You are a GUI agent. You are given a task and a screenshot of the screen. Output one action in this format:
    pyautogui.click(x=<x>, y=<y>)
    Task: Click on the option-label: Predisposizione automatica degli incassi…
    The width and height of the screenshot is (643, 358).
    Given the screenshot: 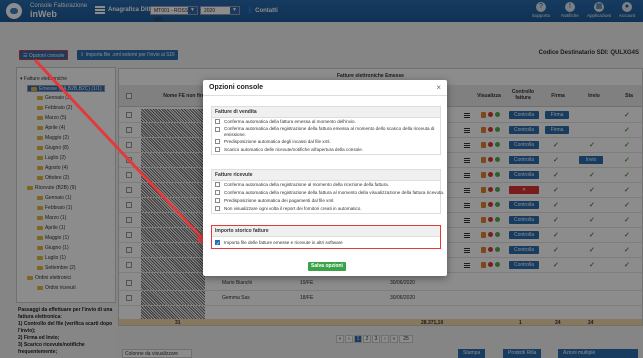 What is the action you would take?
    pyautogui.click(x=277, y=141)
    